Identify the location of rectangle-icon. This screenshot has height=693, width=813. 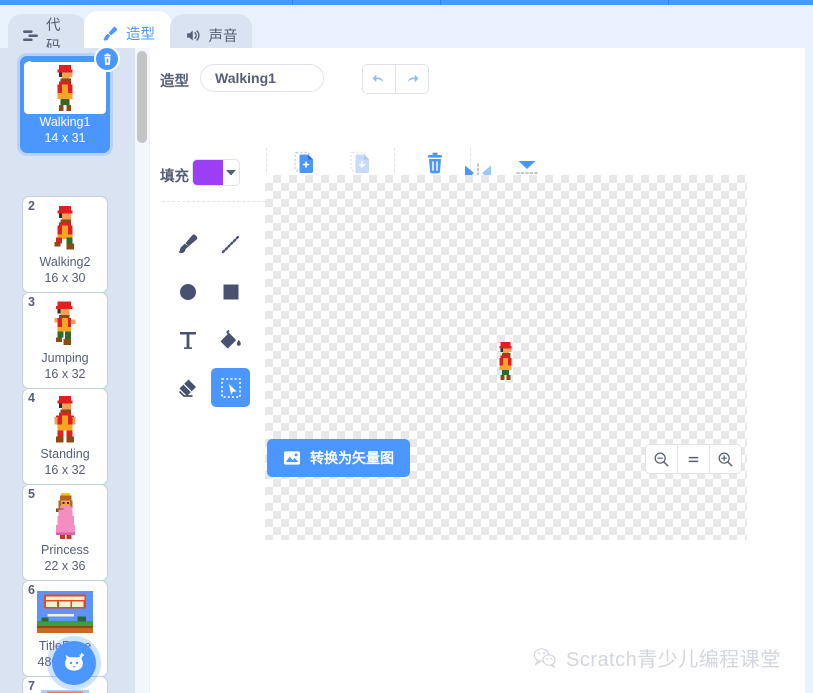
(230, 291).